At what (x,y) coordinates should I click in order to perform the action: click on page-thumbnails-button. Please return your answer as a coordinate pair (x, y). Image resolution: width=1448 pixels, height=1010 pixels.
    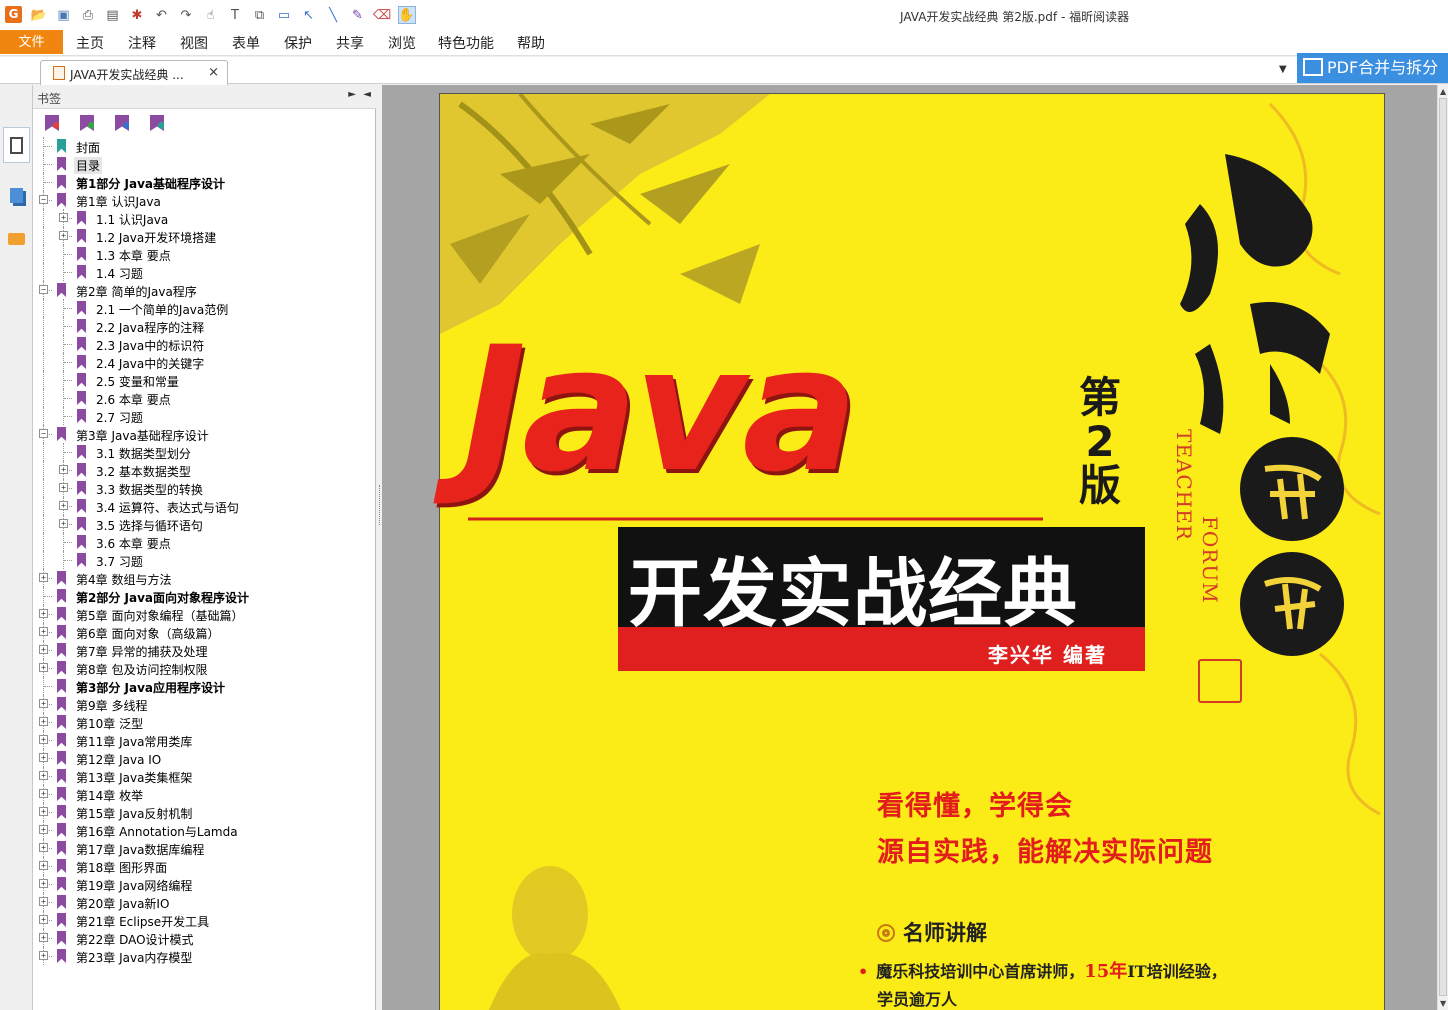
    Looking at the image, I should click on (16, 195).